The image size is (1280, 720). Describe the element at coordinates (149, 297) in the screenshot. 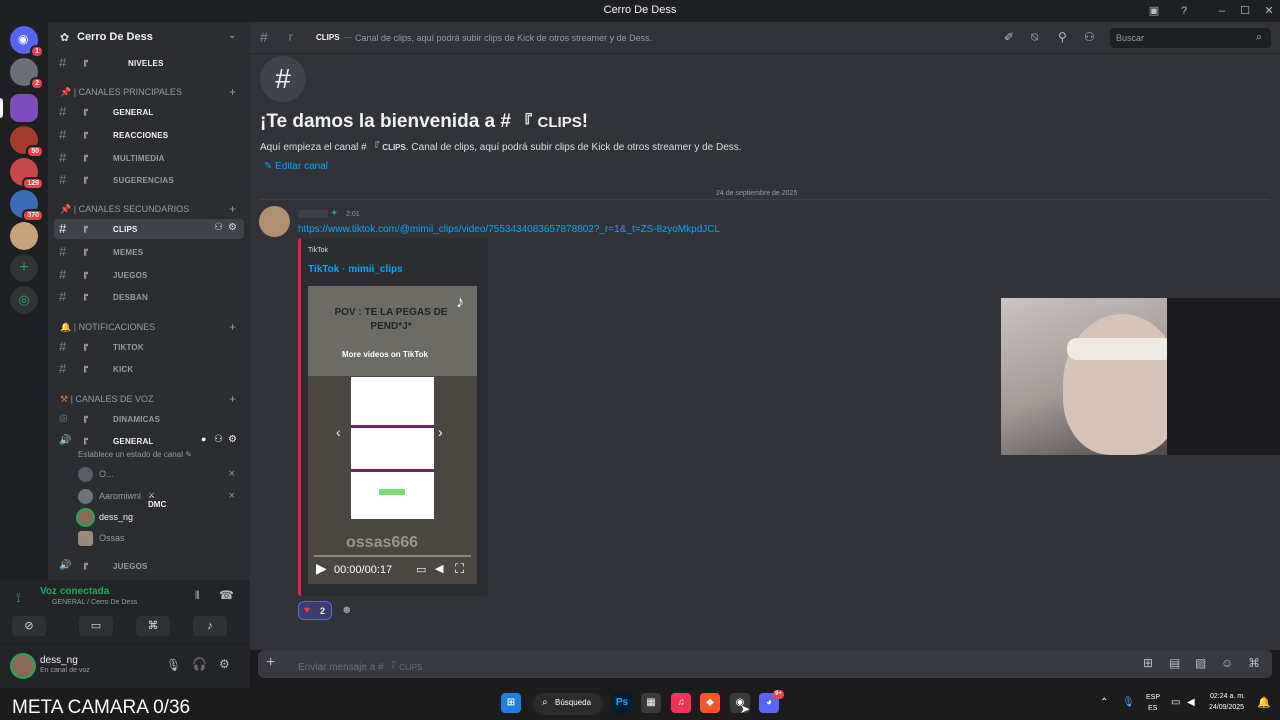

I see `channel-desban: # 『 DESBAN` at that location.